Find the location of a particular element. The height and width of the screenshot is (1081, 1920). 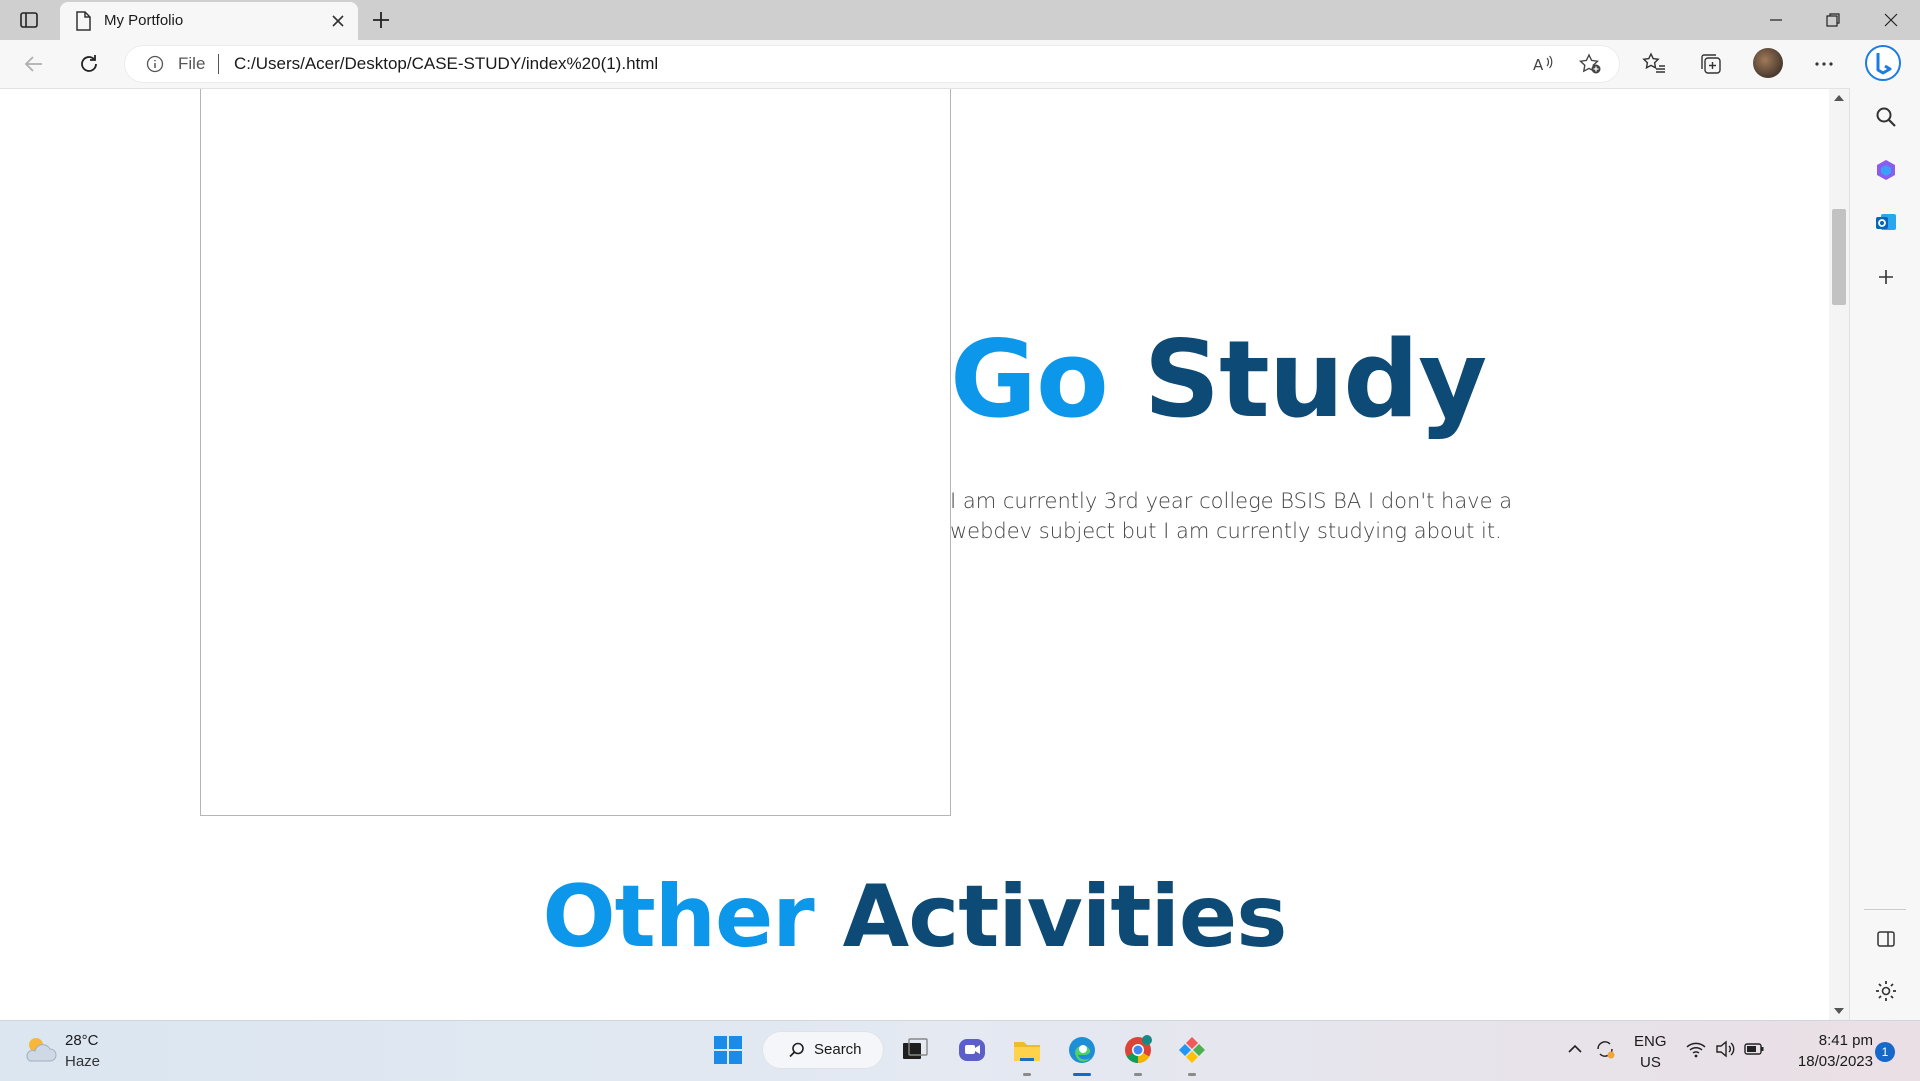

outlook-icon is located at coordinates (1886, 222).